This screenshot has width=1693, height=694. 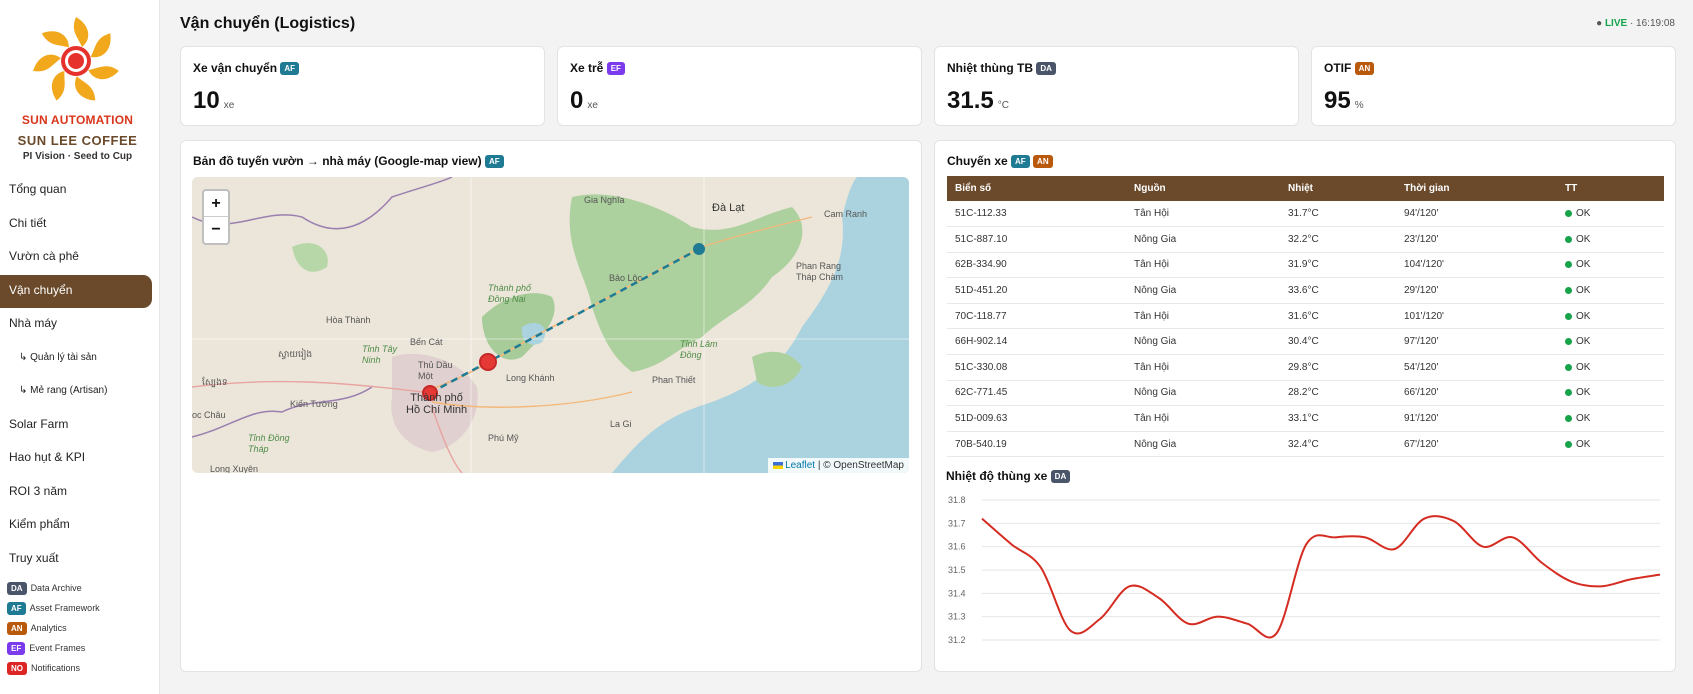 I want to click on table-row: 62C-771.45 Nông Gia 28.2°C 66'/120' OK, so click(x=1305, y=393).